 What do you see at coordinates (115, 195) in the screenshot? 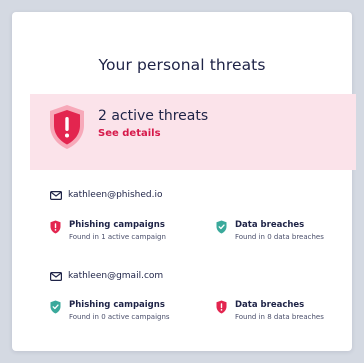
I see `account-email: kathleen@phished.io` at bounding box center [115, 195].